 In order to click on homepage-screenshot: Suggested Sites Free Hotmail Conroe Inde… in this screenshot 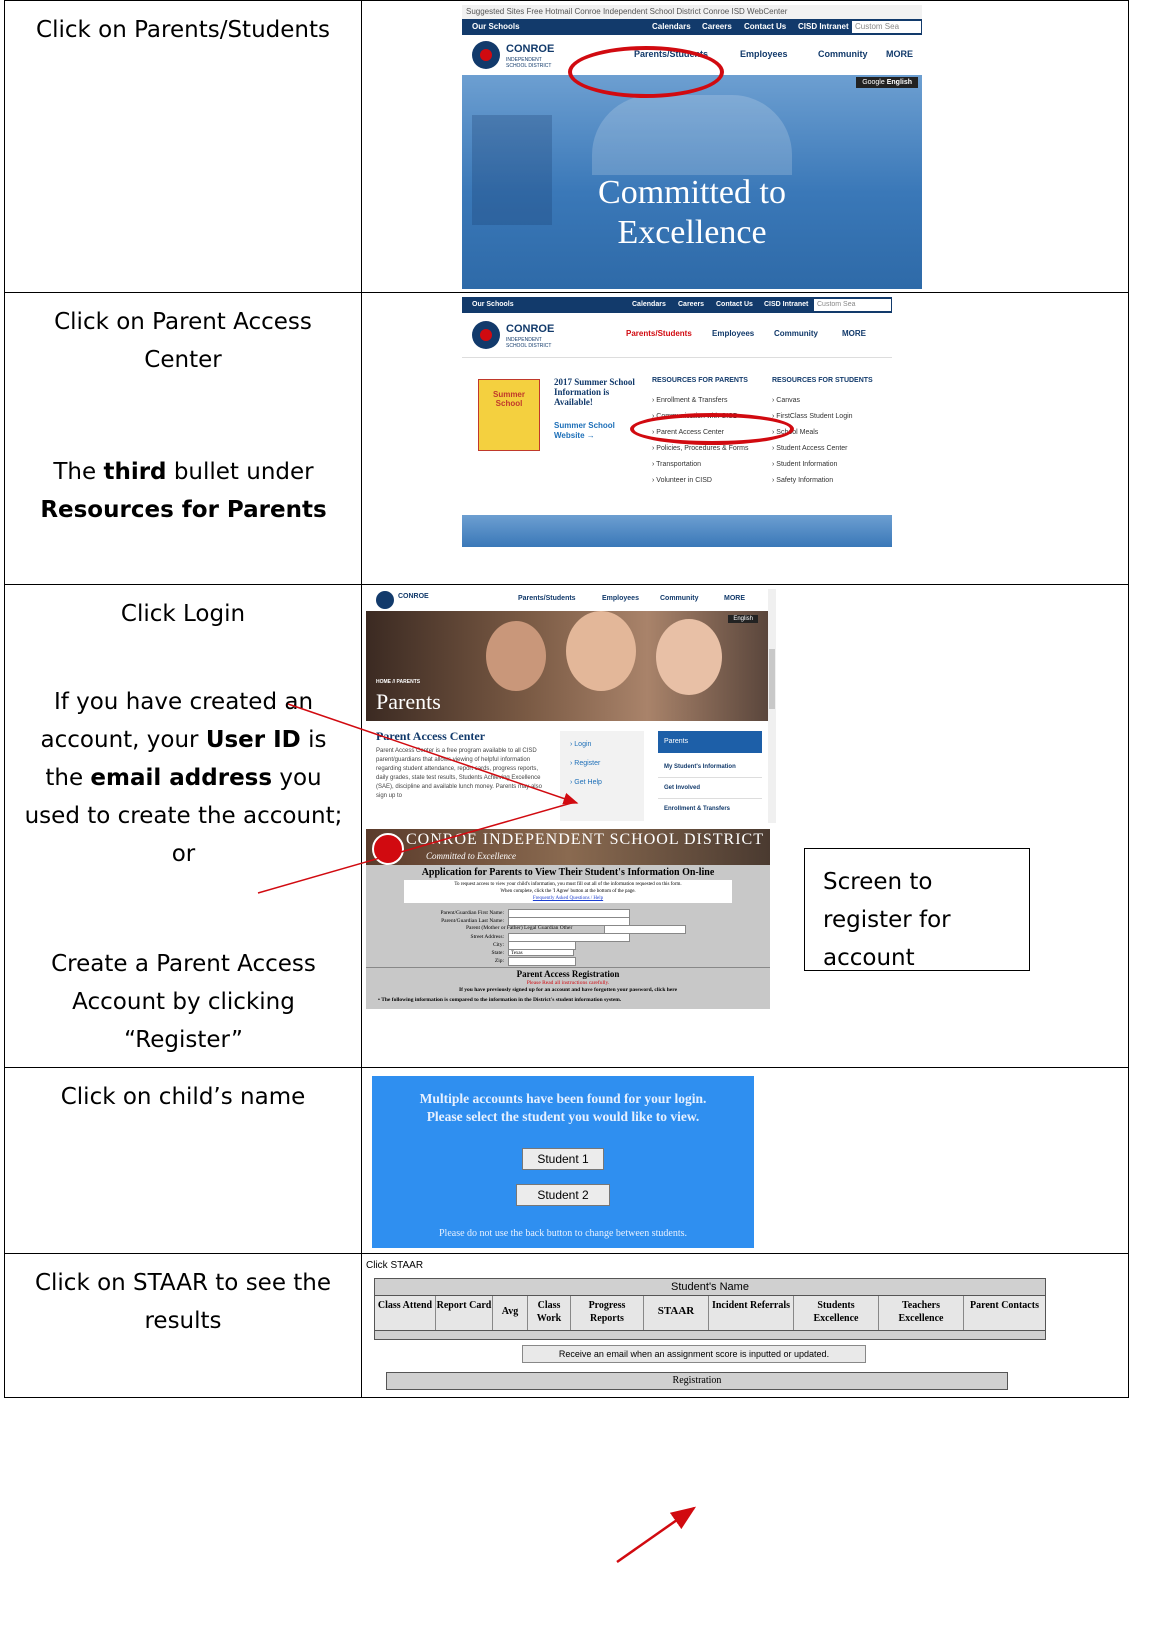, I will do `click(692, 147)`.